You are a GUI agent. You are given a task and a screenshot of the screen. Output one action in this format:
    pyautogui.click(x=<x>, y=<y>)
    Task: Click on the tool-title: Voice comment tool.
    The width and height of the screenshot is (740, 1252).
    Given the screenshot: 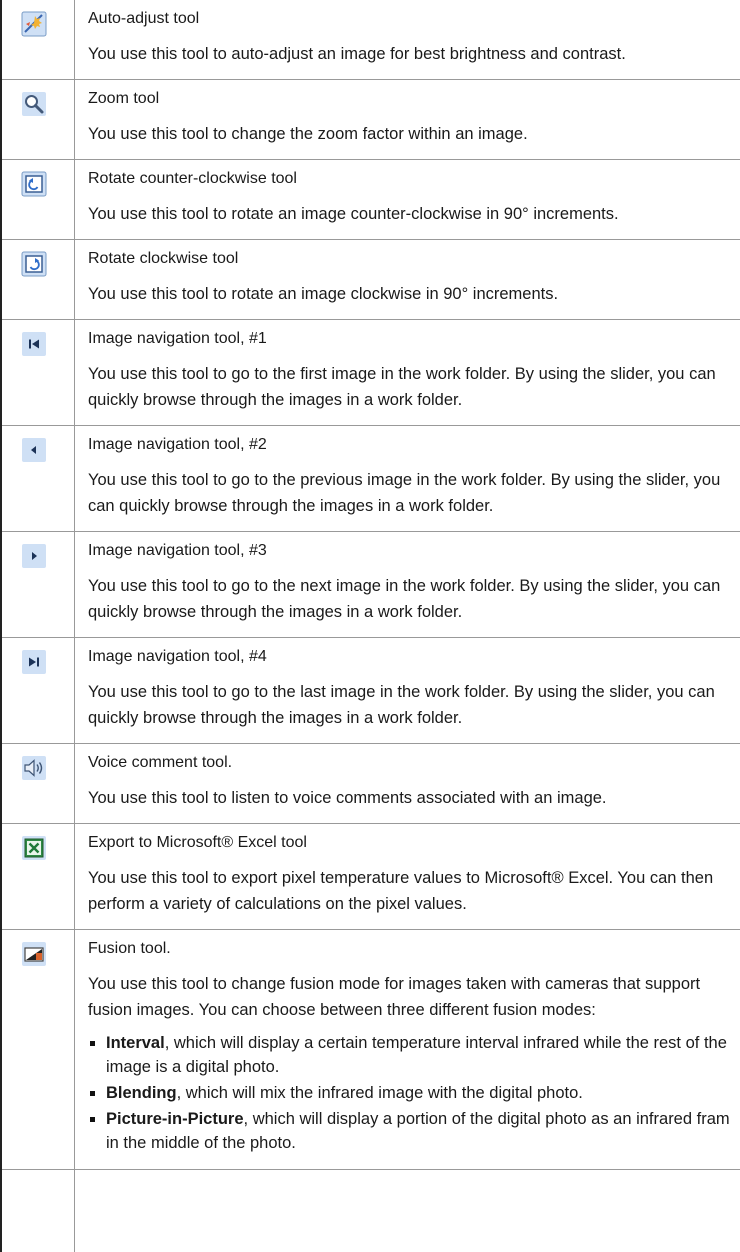 What is the action you would take?
    pyautogui.click(x=160, y=762)
    